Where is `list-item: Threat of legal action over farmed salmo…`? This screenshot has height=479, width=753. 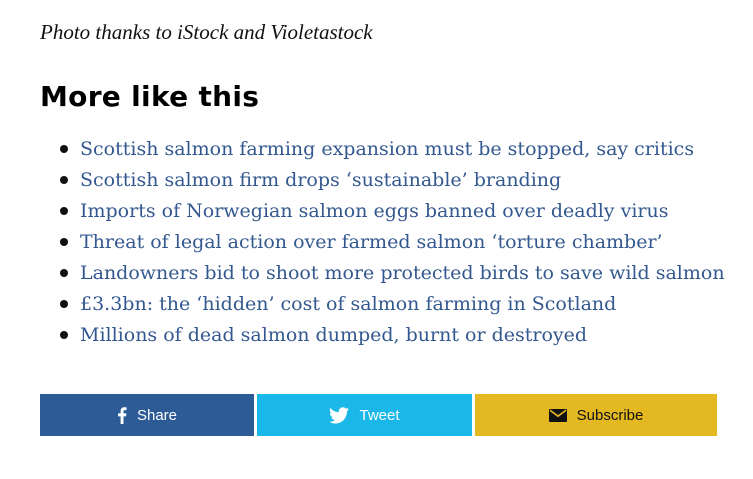 list-item: Threat of legal action over farmed salmo… is located at coordinates (392, 243).